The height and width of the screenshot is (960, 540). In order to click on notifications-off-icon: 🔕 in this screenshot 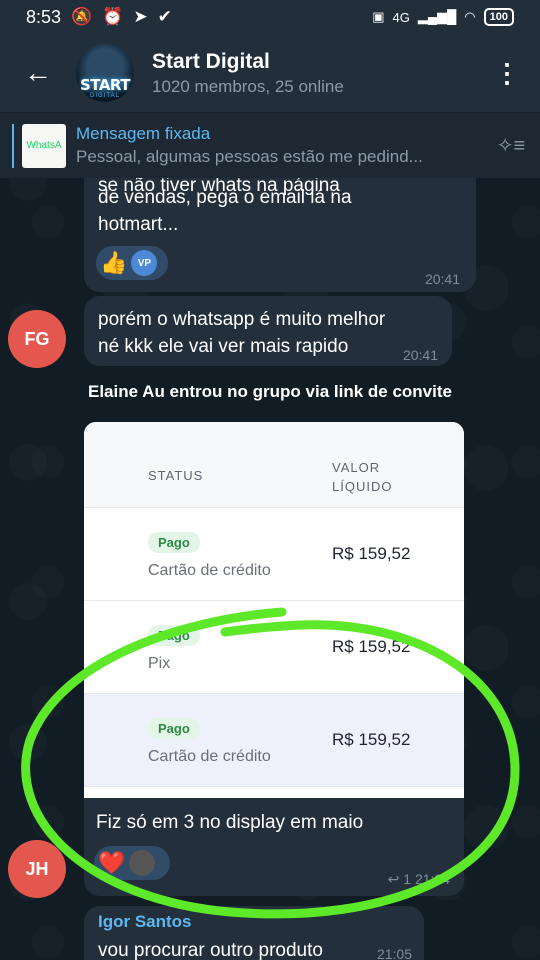, I will do `click(82, 16)`.